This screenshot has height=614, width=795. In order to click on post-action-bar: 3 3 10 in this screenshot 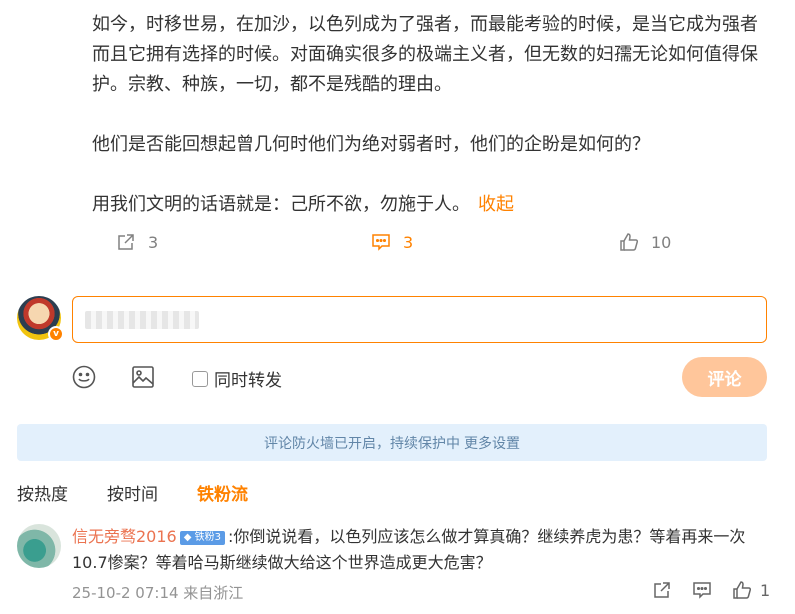, I will do `click(397, 245)`.